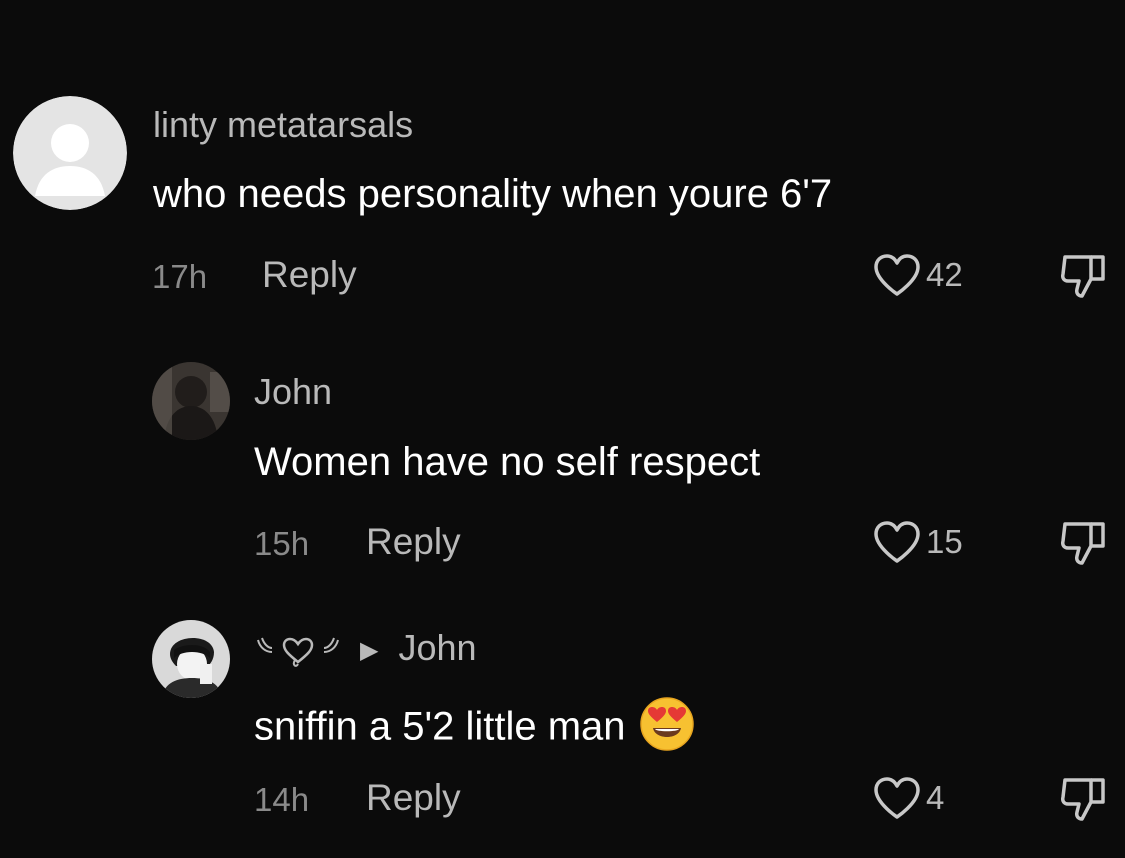  I want to click on like-button: 42, so click(917, 275).